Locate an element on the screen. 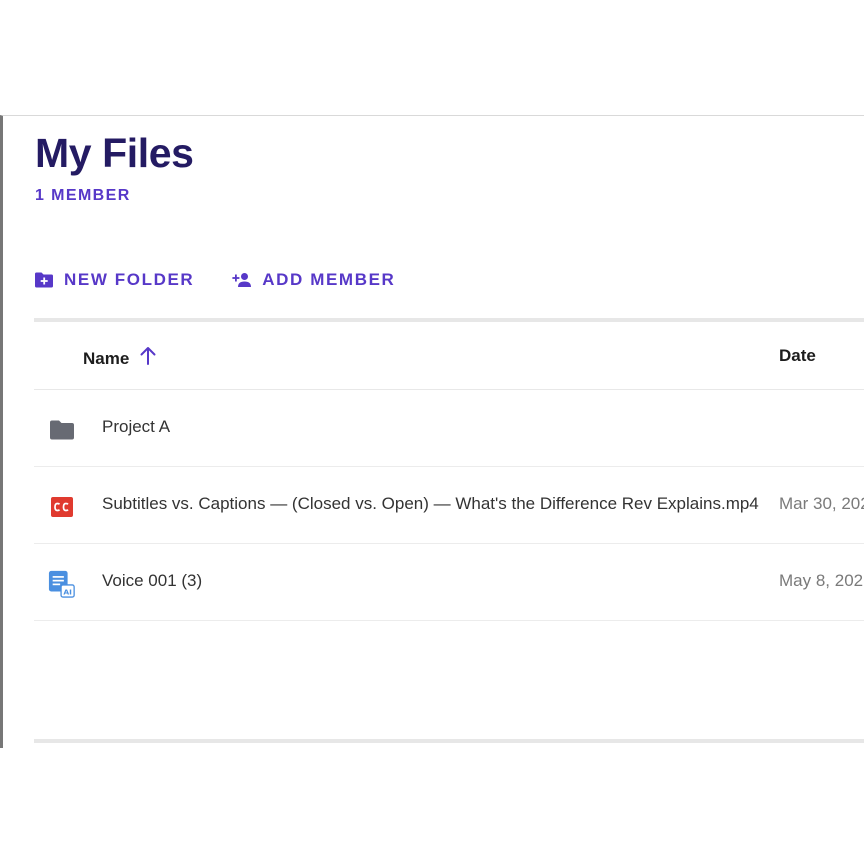 This screenshot has width=864, height=864. folder-plus-icon is located at coordinates (44, 280).